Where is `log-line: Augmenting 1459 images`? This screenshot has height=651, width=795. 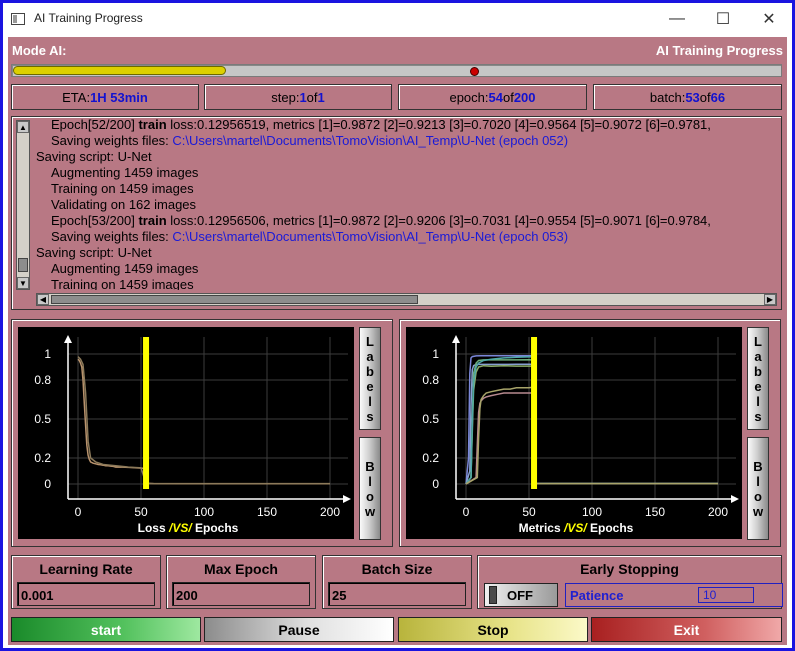
log-line: Augmenting 1459 images is located at coordinates (408, 173).